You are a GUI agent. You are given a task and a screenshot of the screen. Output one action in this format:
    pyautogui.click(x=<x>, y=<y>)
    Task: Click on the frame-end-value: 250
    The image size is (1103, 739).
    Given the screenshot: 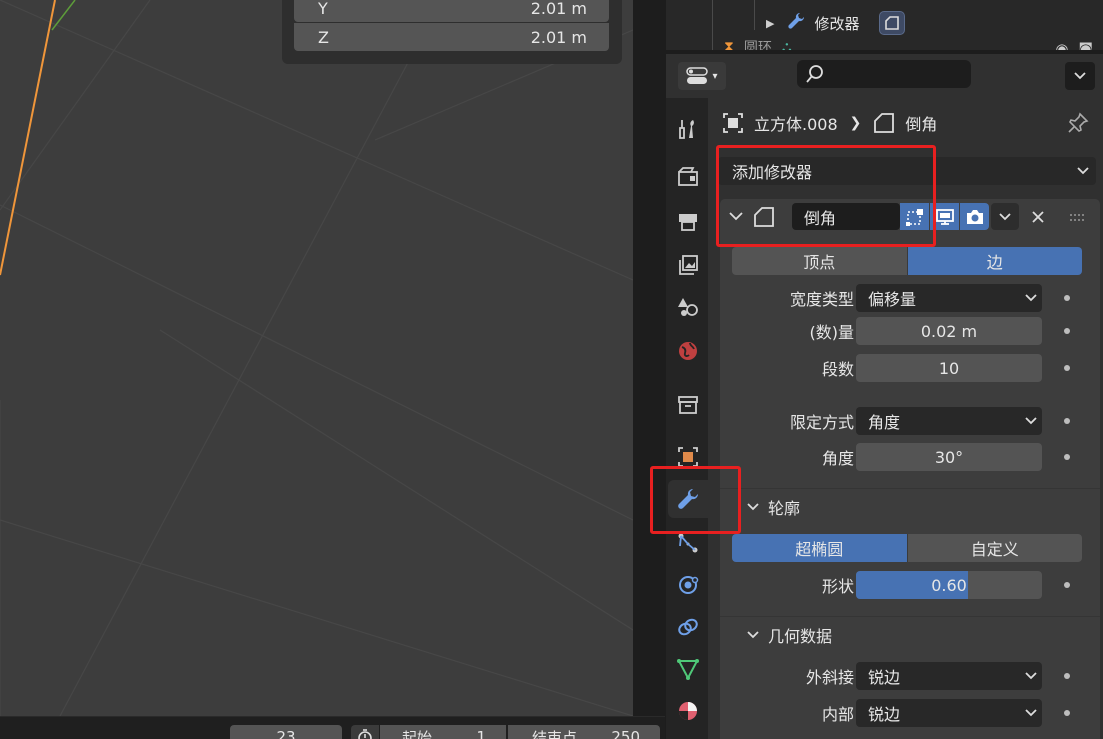 What is the action you would take?
    pyautogui.click(x=625, y=733)
    